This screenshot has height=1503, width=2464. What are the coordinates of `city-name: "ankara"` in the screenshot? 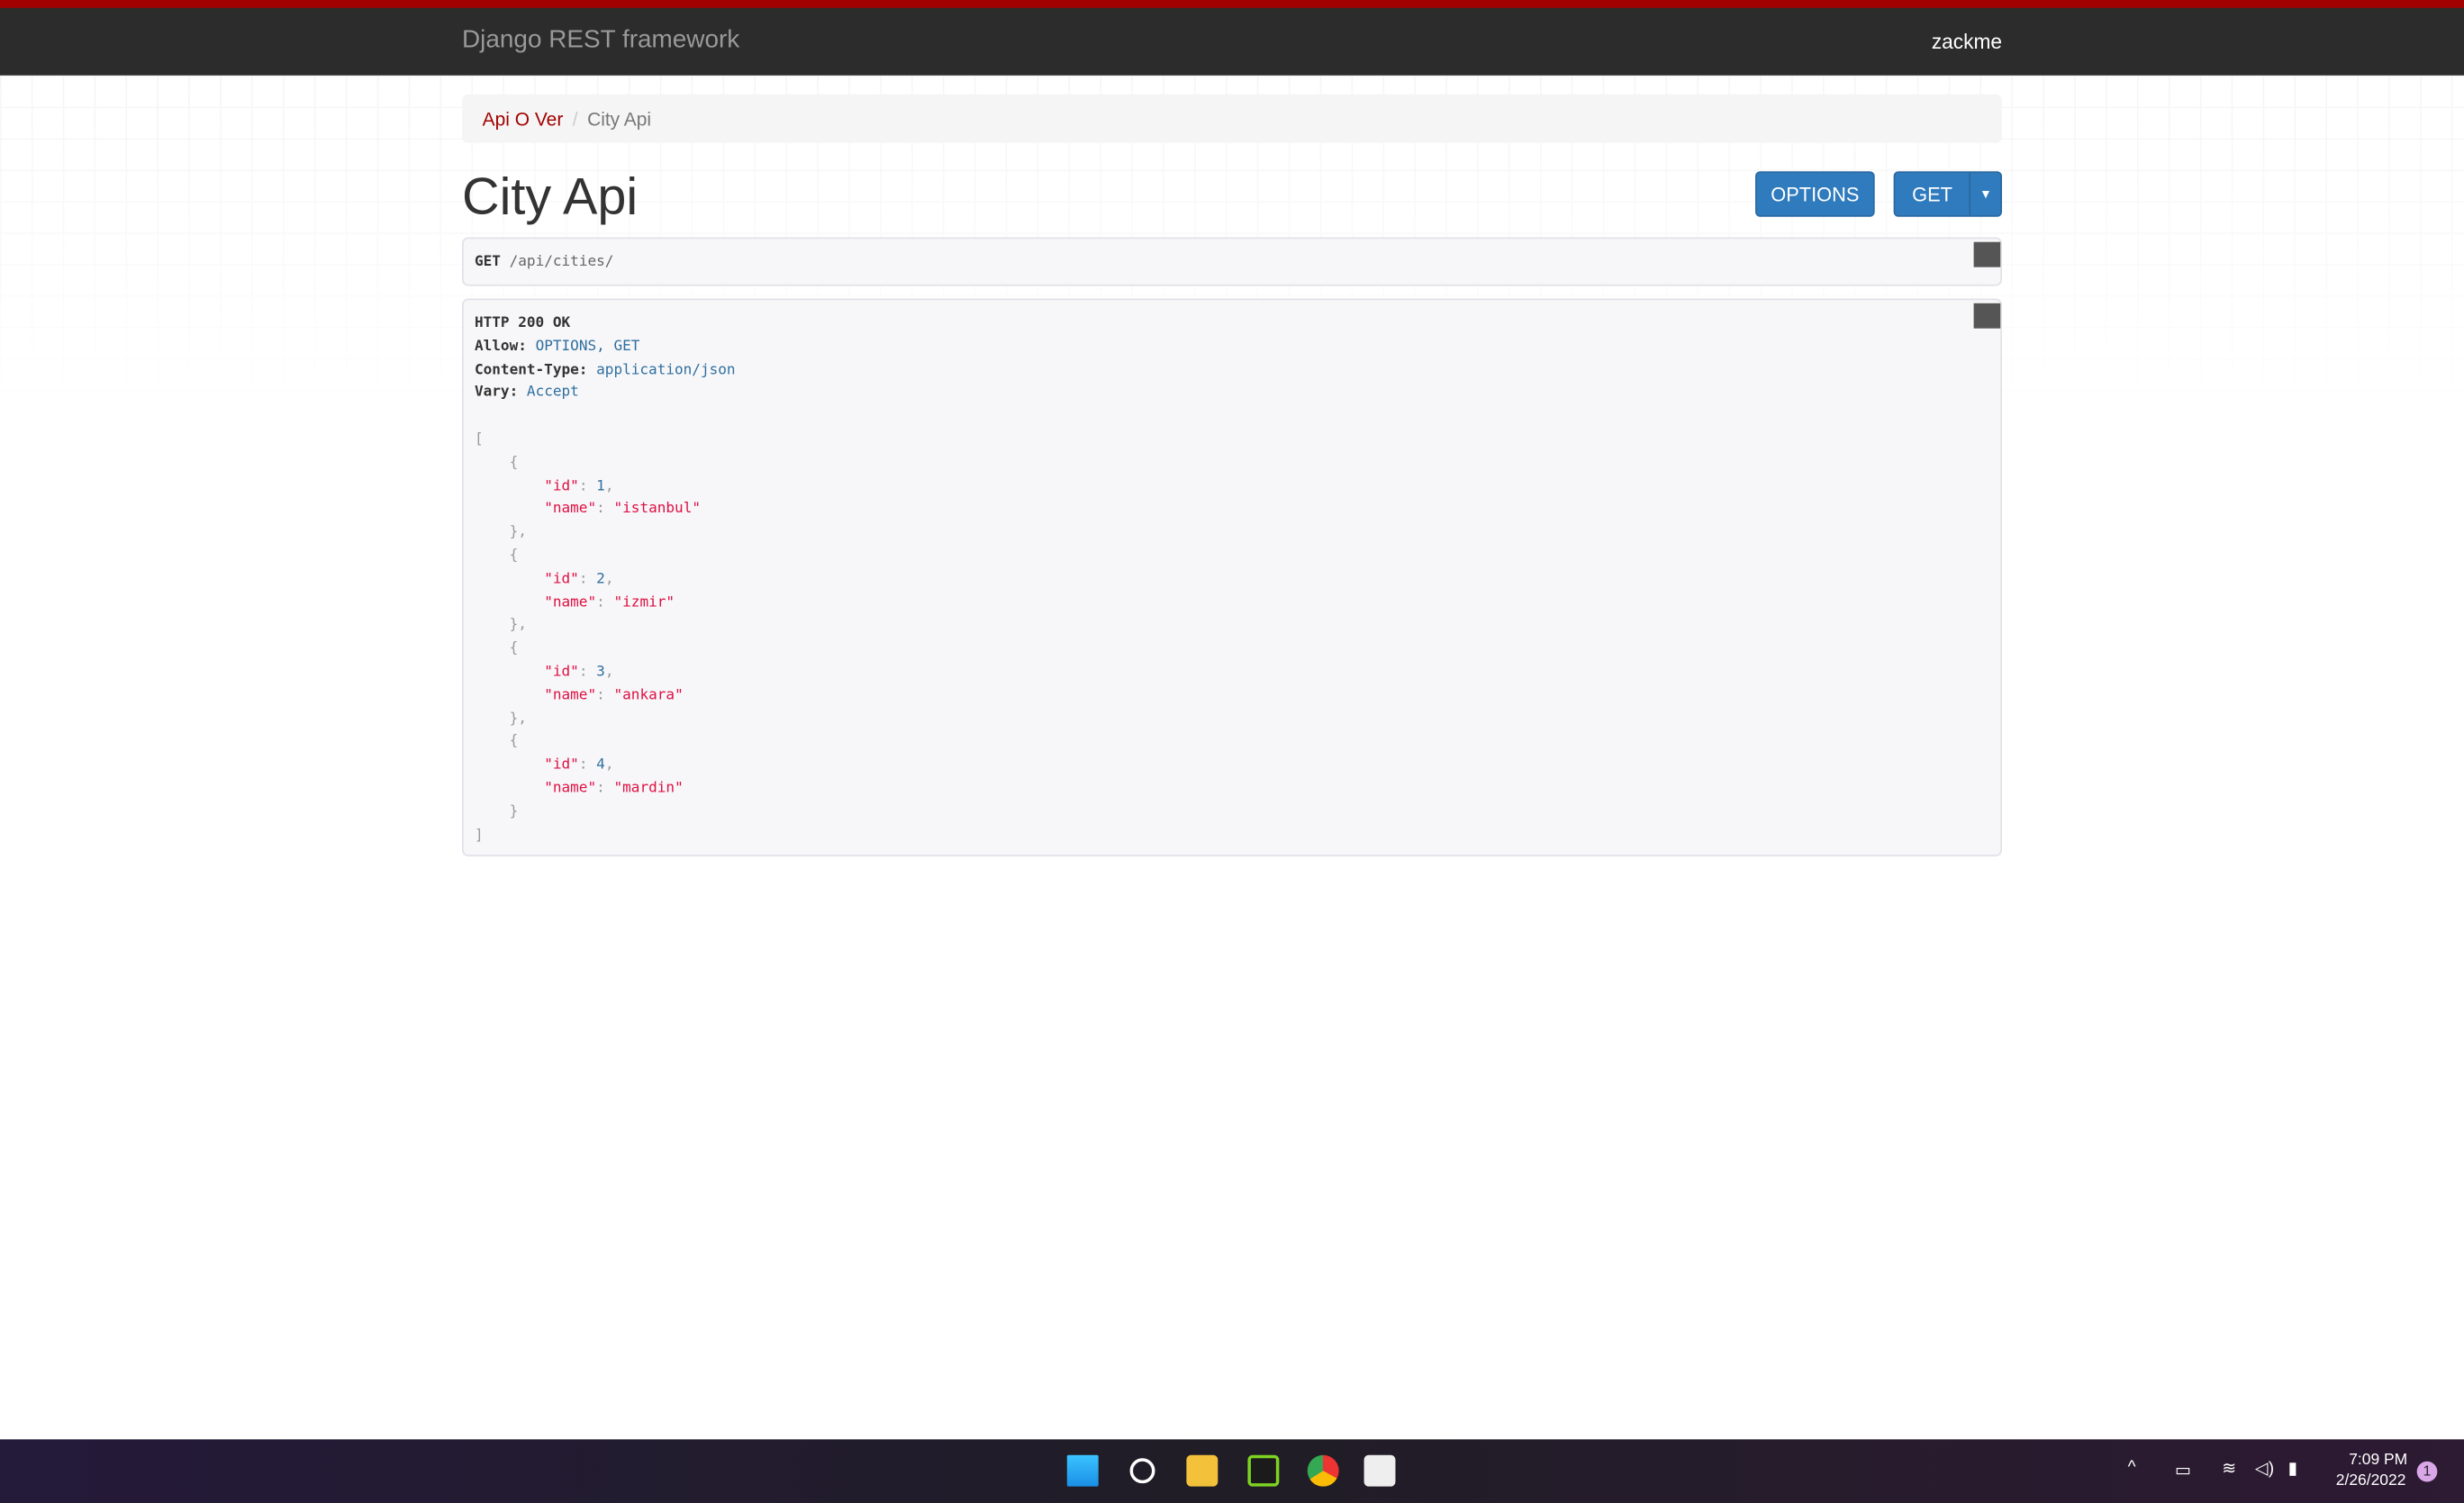 It's located at (648, 695).